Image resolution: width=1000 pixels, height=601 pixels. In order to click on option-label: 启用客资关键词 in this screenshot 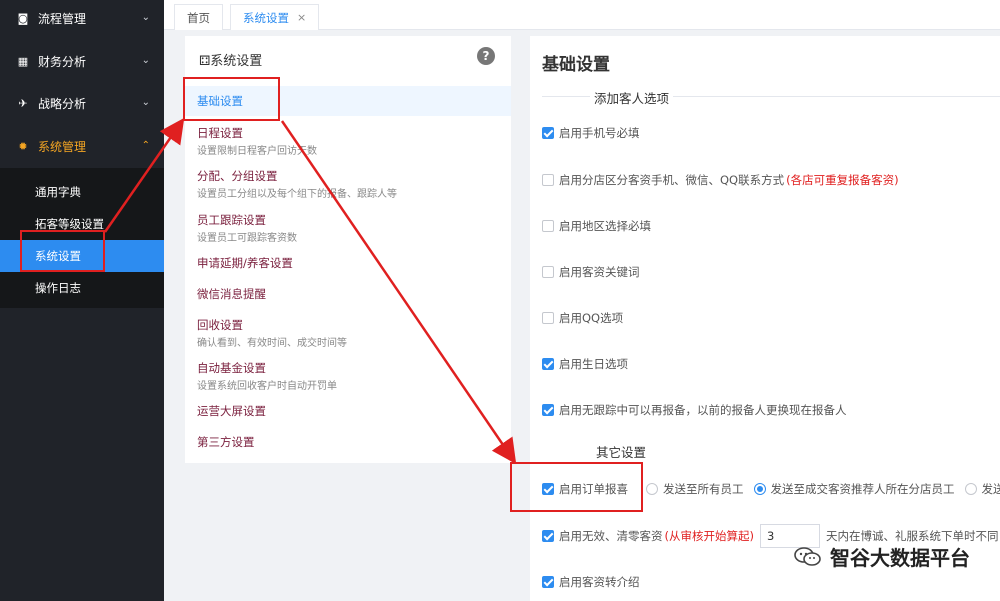, I will do `click(599, 272)`.